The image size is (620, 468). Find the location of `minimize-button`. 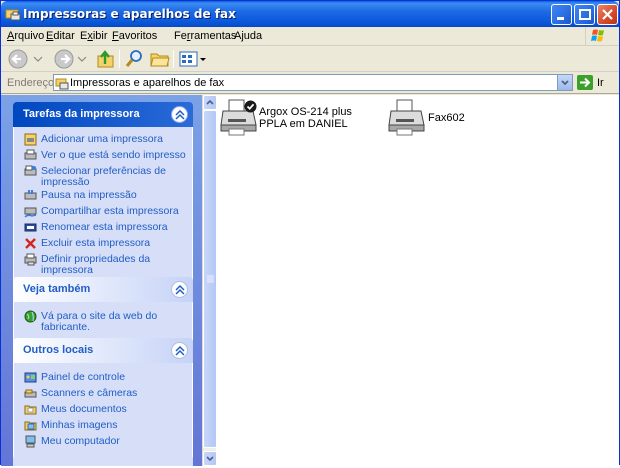

minimize-button is located at coordinates (561, 14).